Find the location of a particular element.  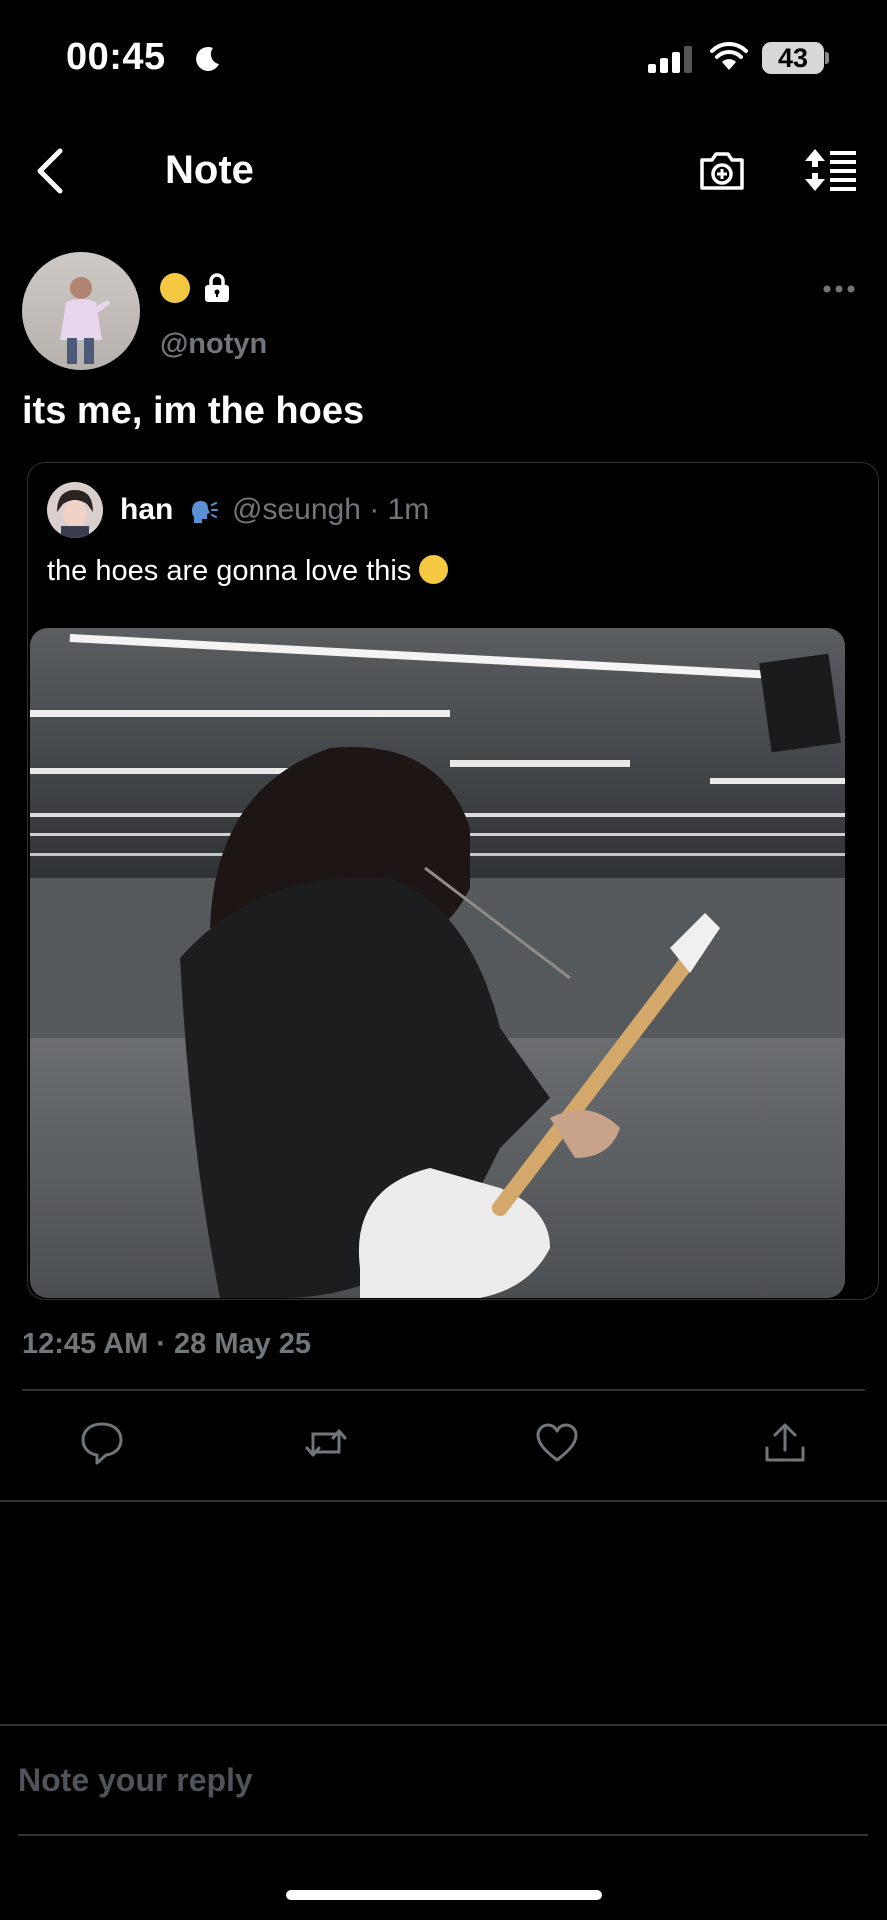

status-time: 00:45 is located at coordinates (116, 57).